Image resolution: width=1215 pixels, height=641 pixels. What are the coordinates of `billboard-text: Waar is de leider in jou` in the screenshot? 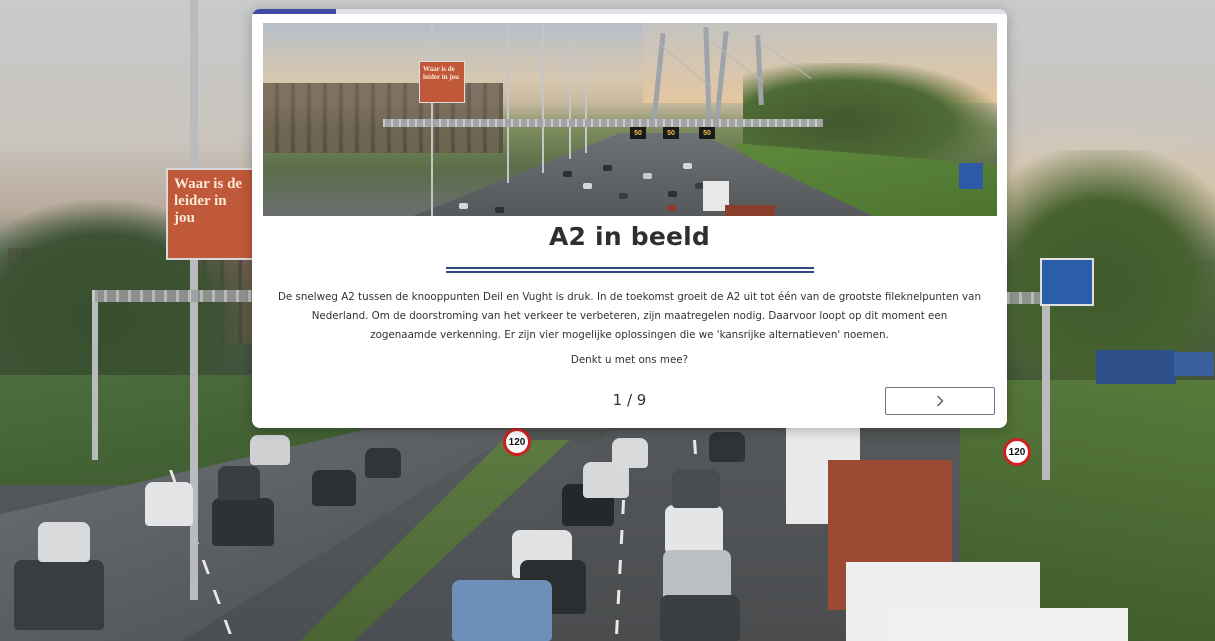 It's located at (208, 201).